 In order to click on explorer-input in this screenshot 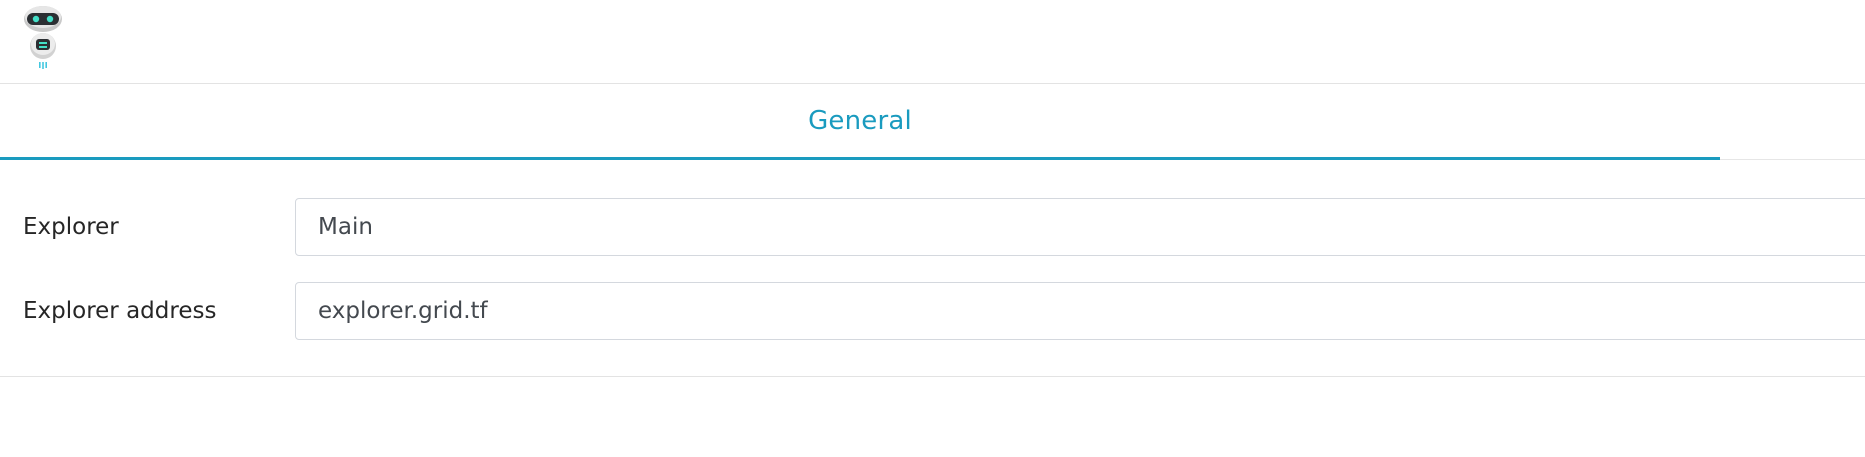, I will do `click(1080, 227)`.